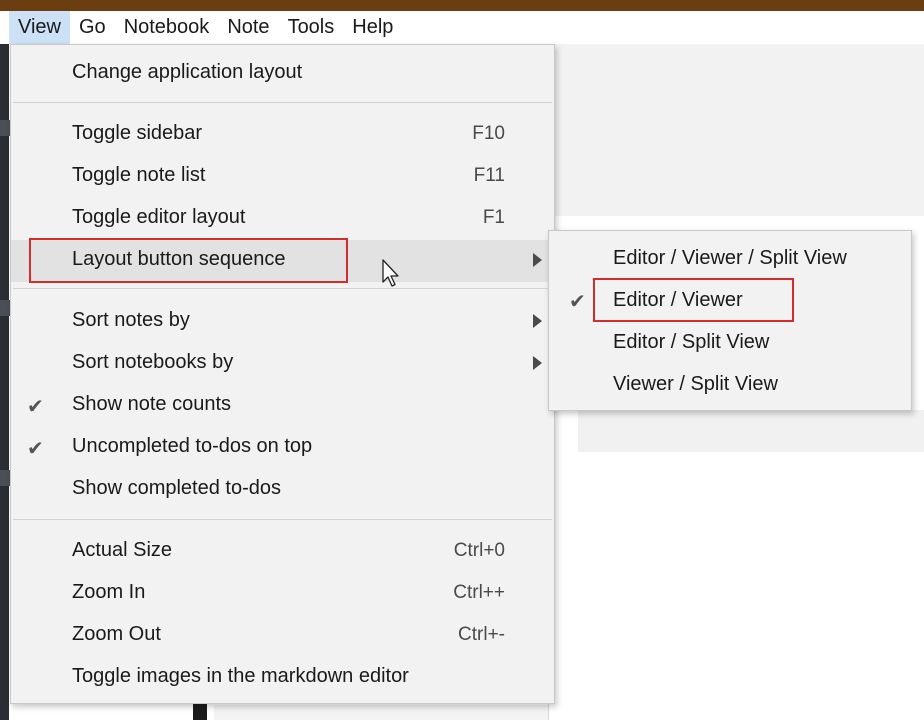  Describe the element at coordinates (489, 175) in the screenshot. I see `menu-item-shortcut: F11` at that location.